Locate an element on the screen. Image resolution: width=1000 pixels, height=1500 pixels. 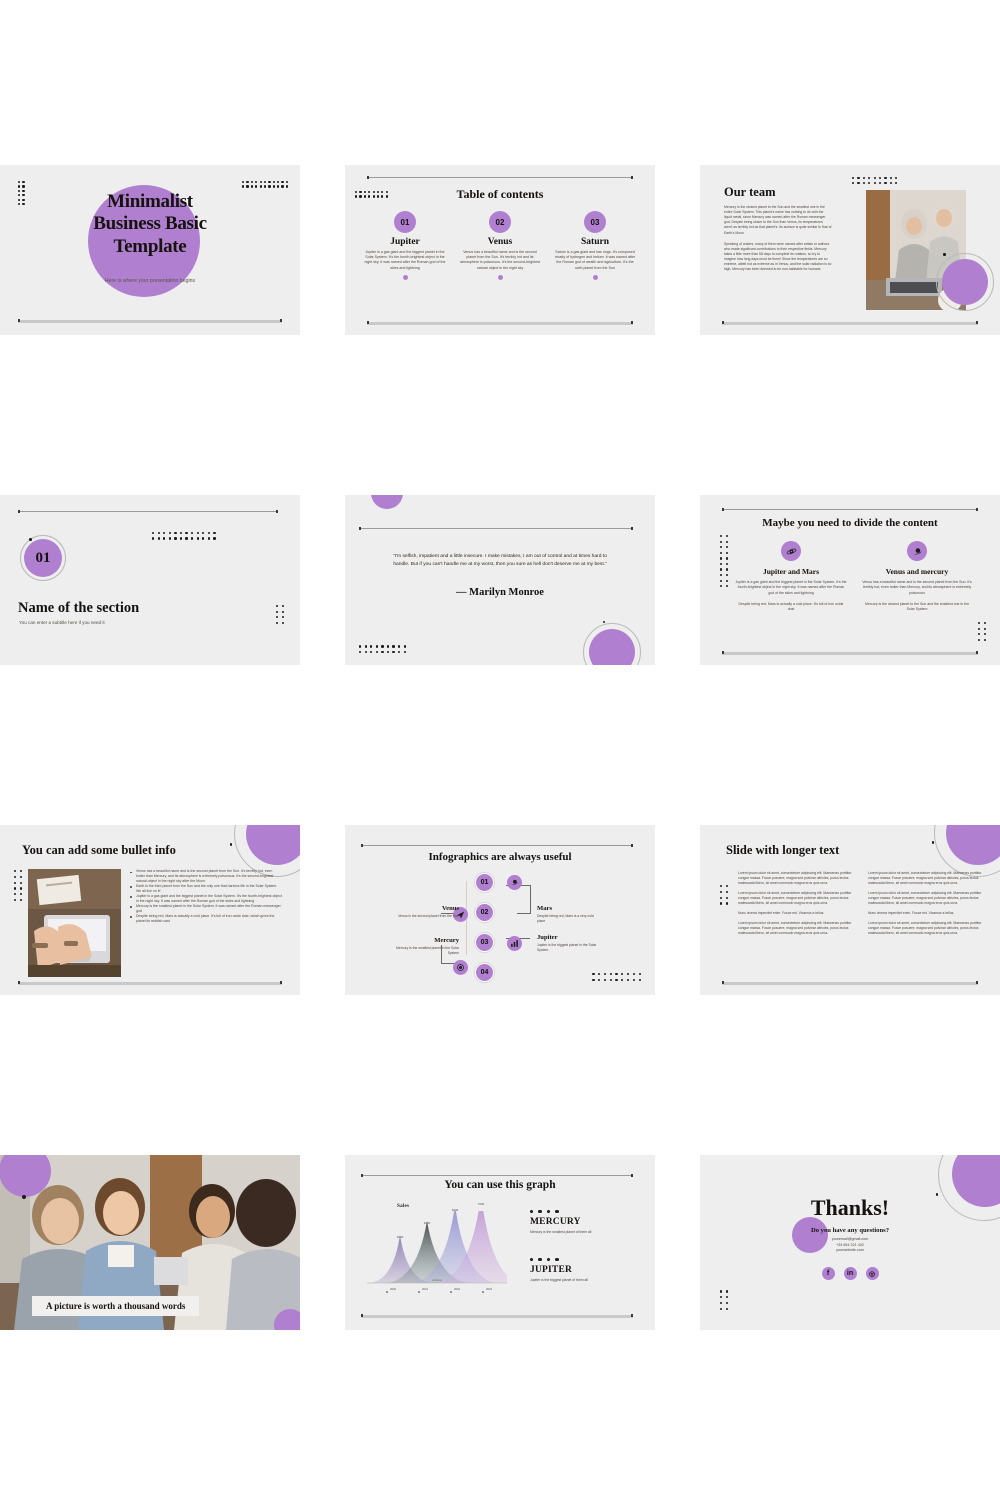
title-line-2: Business Basic is located at coordinates (150, 224).